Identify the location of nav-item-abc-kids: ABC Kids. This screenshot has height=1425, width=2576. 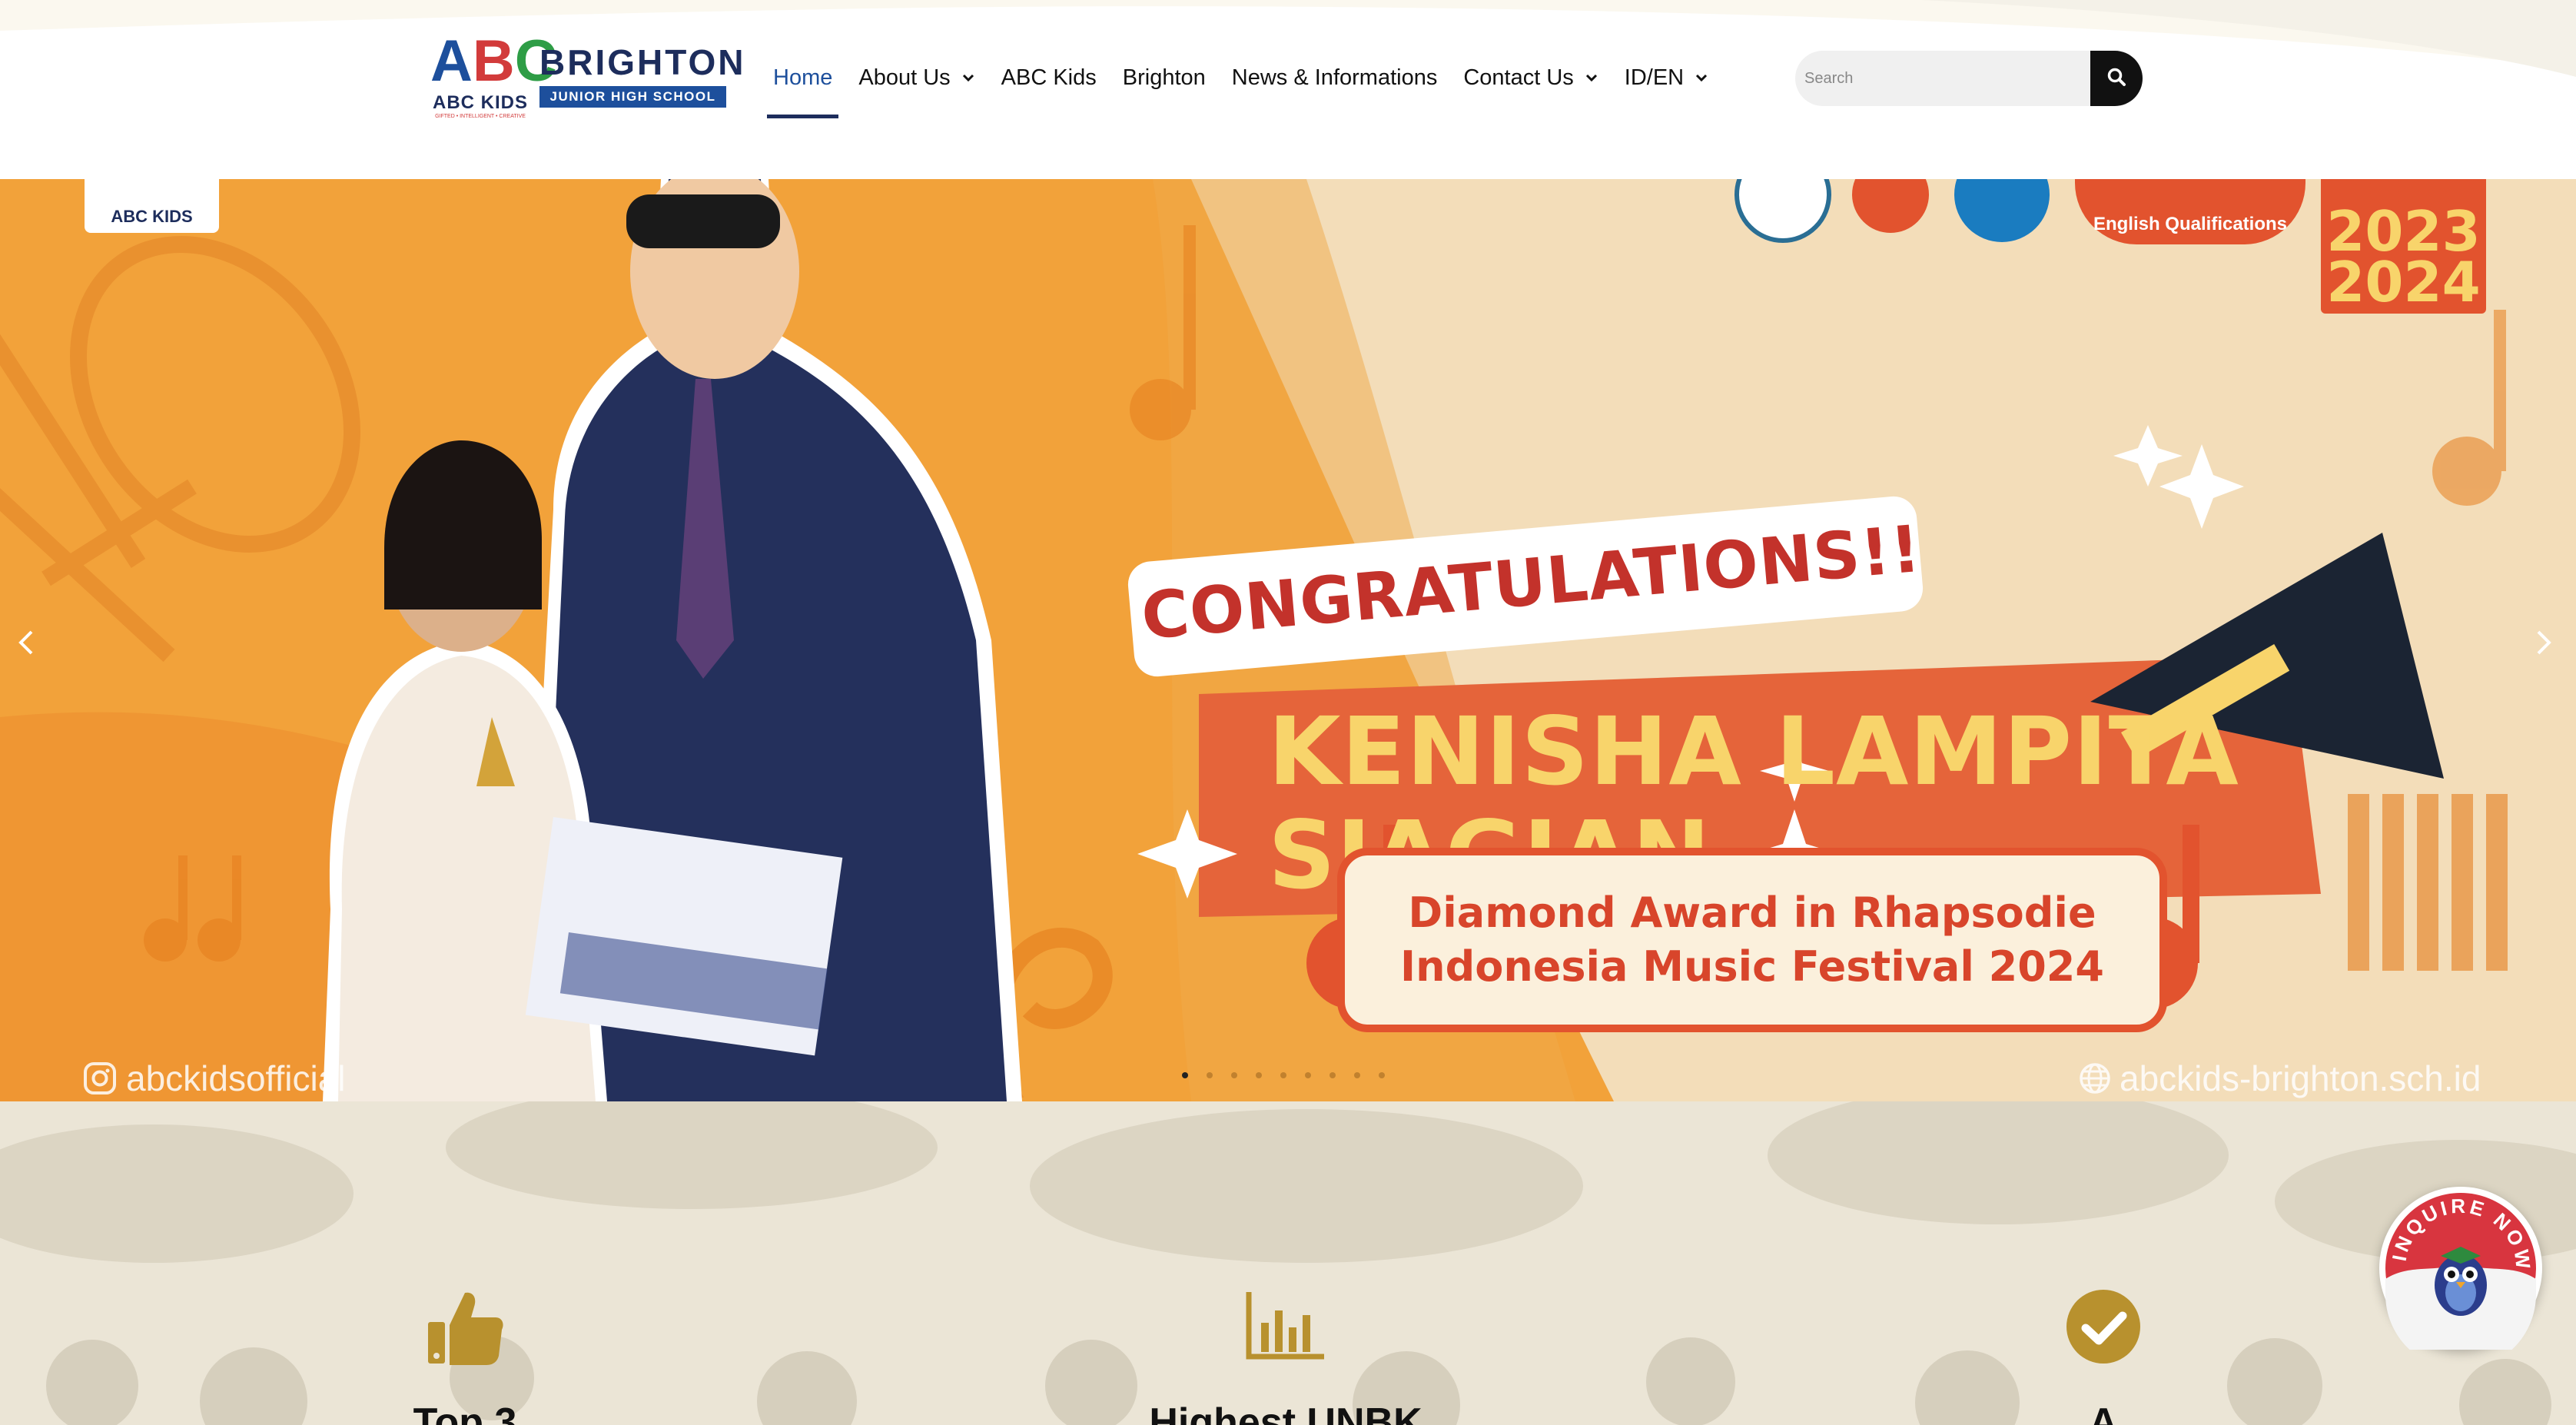
(1049, 78).